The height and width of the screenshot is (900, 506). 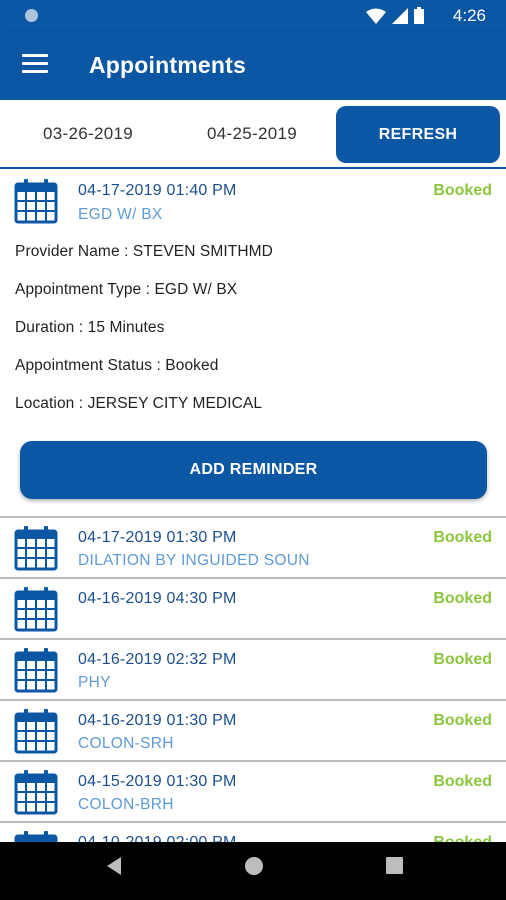 What do you see at coordinates (376, 16) in the screenshot?
I see `wifi-icon` at bounding box center [376, 16].